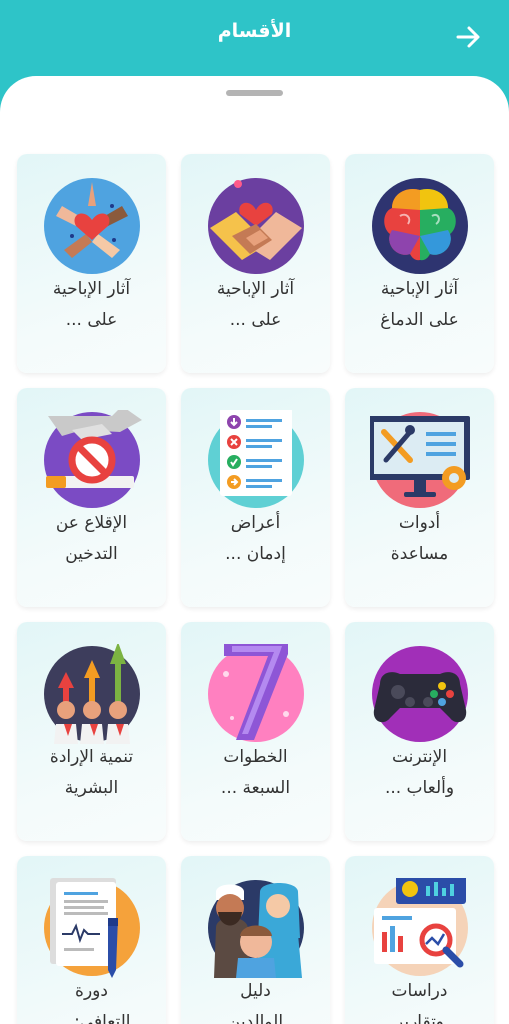 The width and height of the screenshot is (509, 1024). I want to click on number-seven-icon, so click(256, 694).